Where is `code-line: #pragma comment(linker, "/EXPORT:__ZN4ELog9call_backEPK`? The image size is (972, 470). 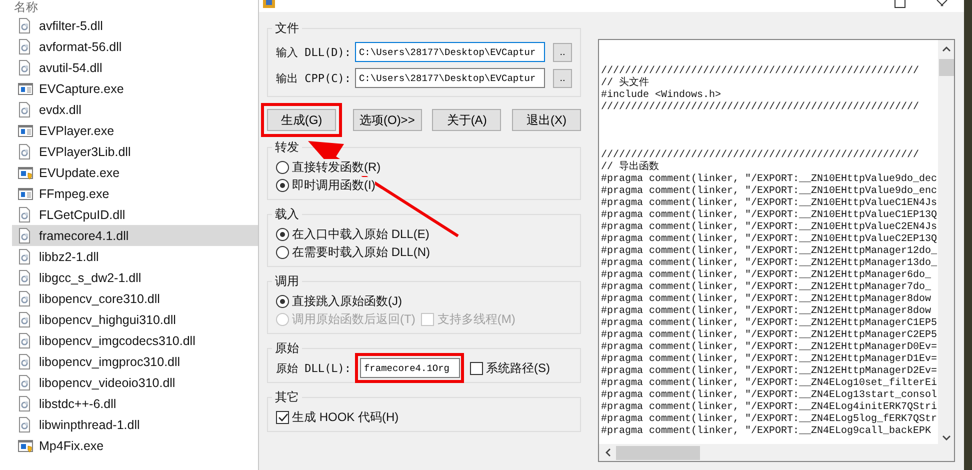 code-line: #pragma comment(linker, "/EXPORT:__ZN4ELog9call_backEPK is located at coordinates (766, 432).